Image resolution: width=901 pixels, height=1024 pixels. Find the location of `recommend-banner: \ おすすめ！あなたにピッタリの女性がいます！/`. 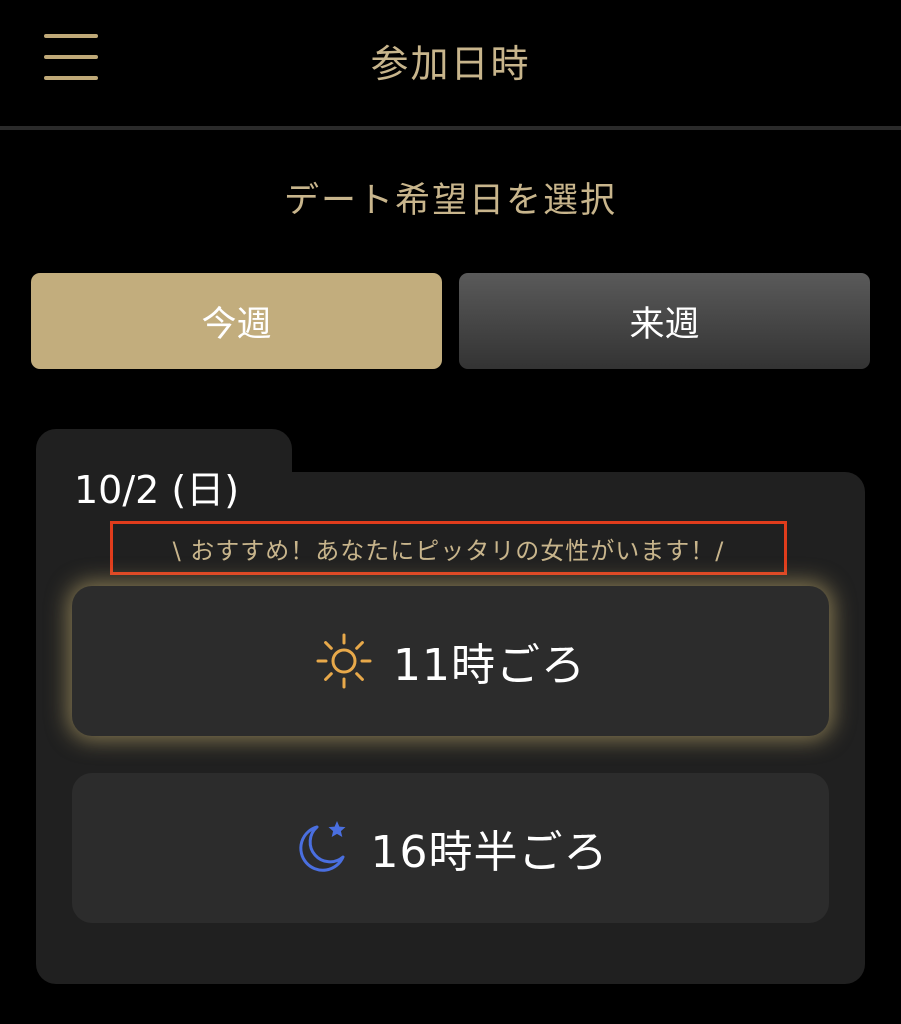

recommend-banner: \ おすすめ！あなたにピッタリの女性がいます！/ is located at coordinates (448, 548).